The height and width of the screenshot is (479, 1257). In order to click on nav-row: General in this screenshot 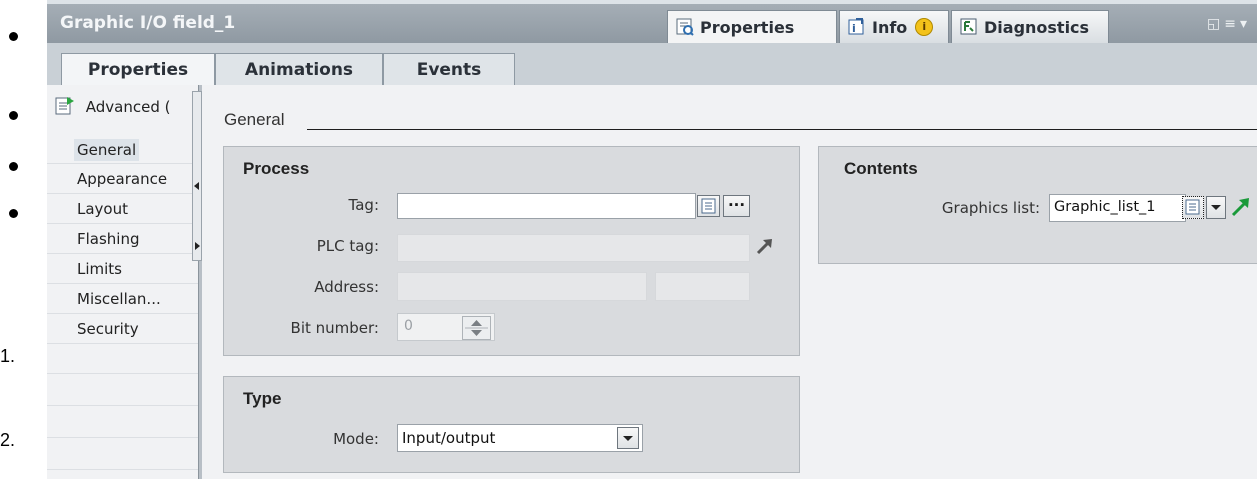, I will do `click(122, 148)`.